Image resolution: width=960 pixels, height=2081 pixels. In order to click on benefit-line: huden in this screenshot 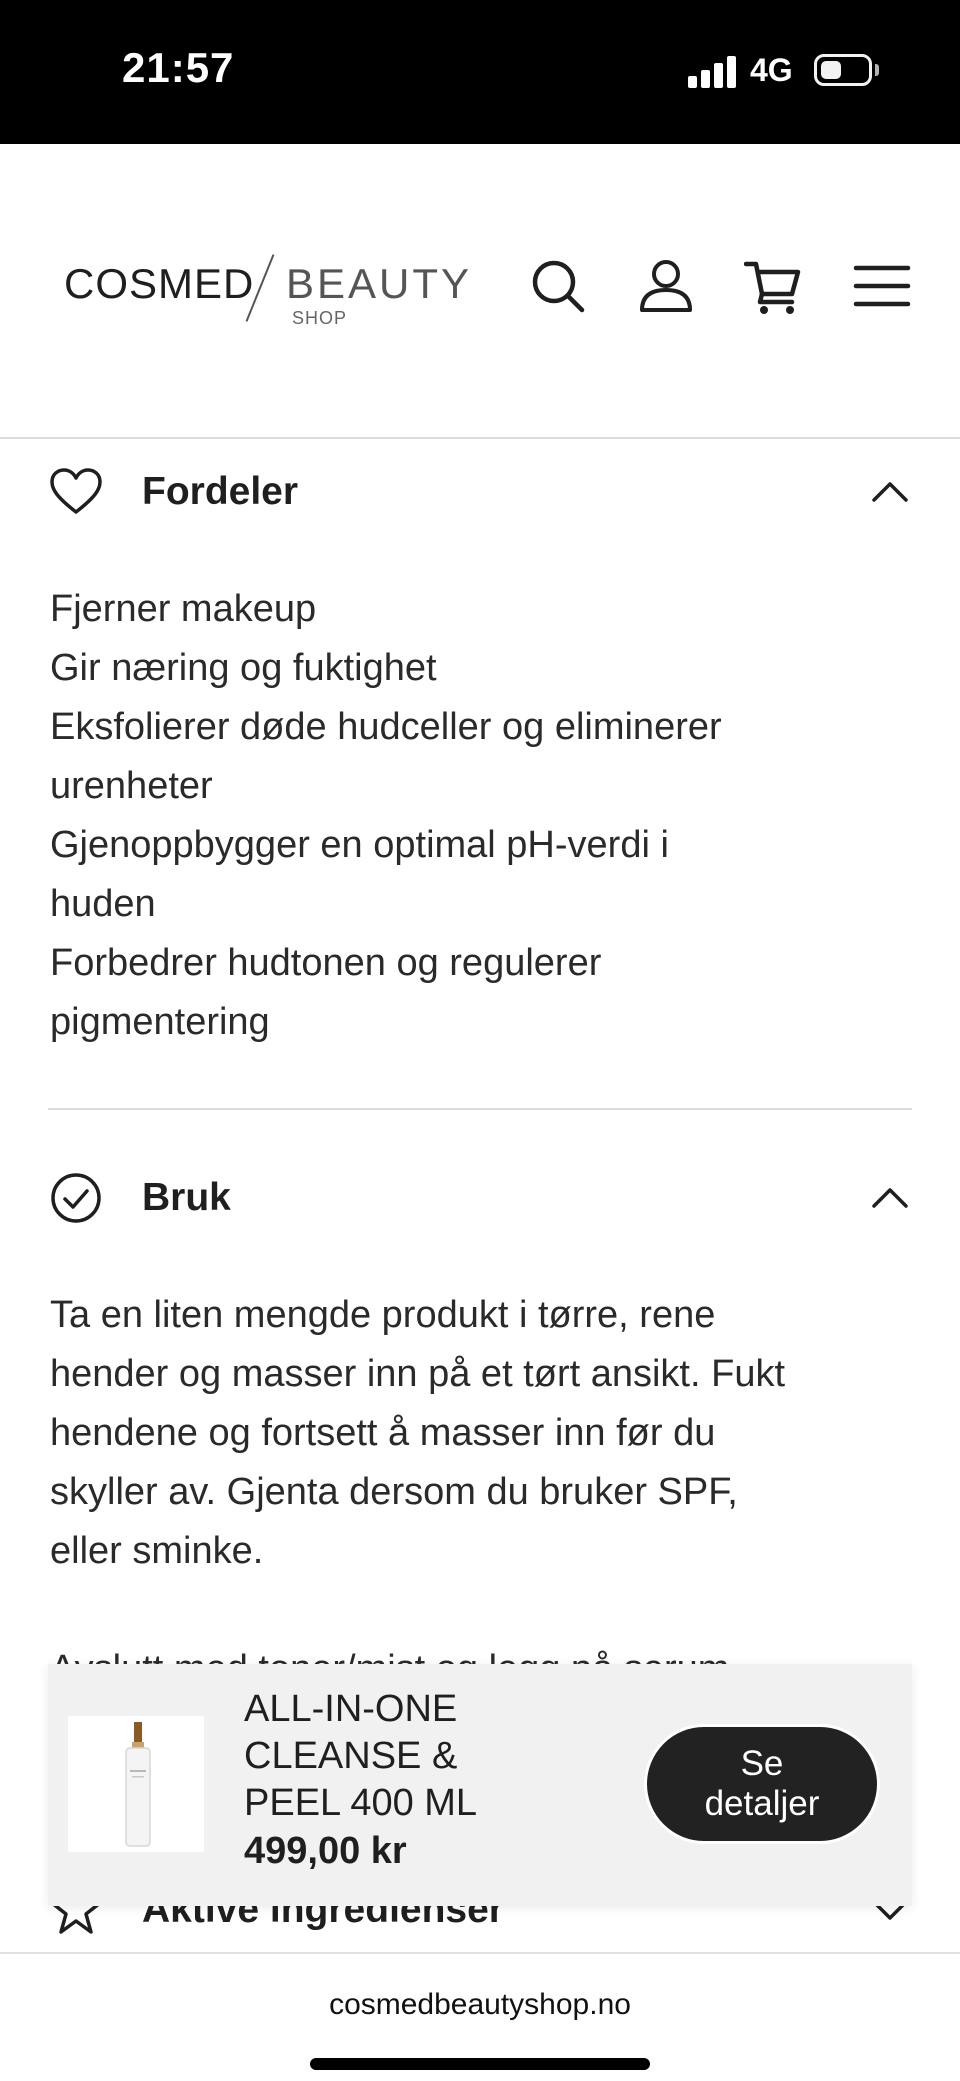, I will do `click(103, 904)`.